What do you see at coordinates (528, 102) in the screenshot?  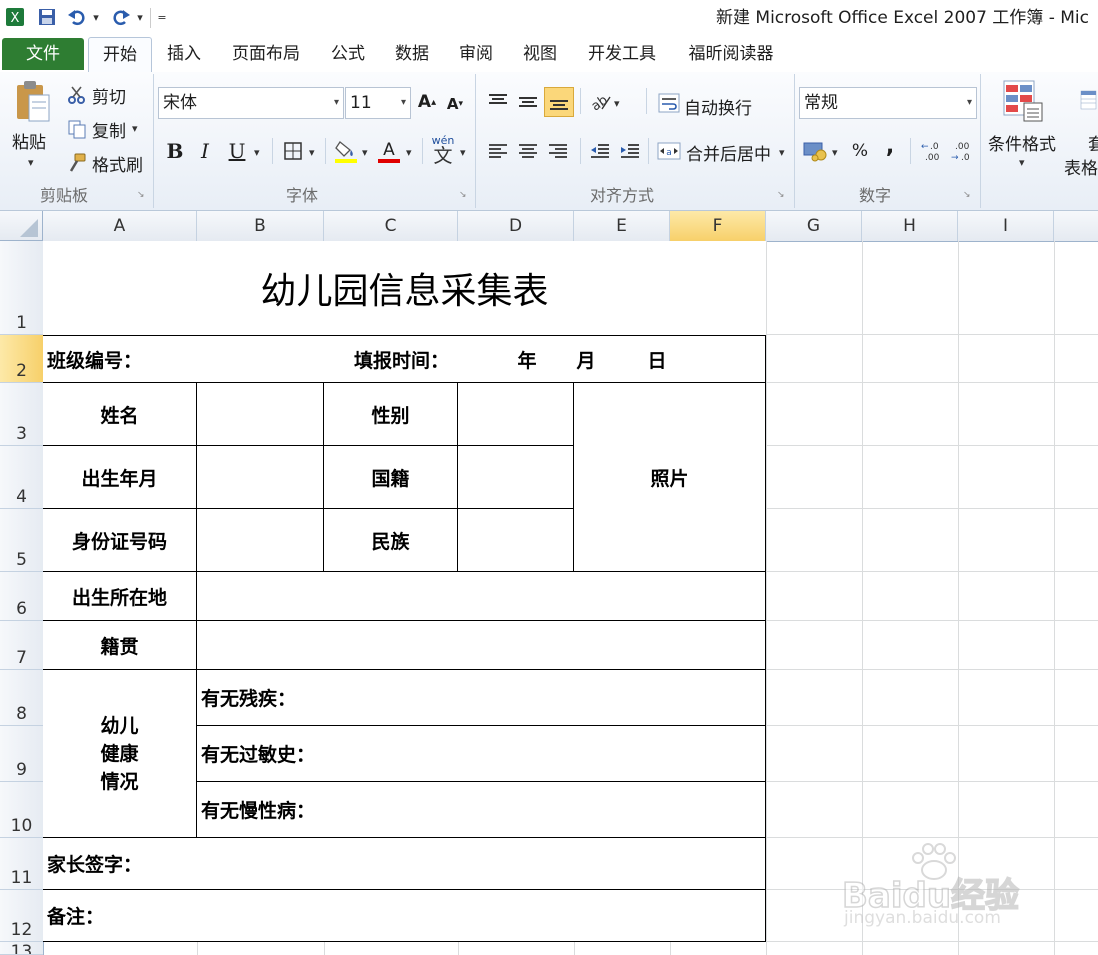 I see `align-middle-icon` at bounding box center [528, 102].